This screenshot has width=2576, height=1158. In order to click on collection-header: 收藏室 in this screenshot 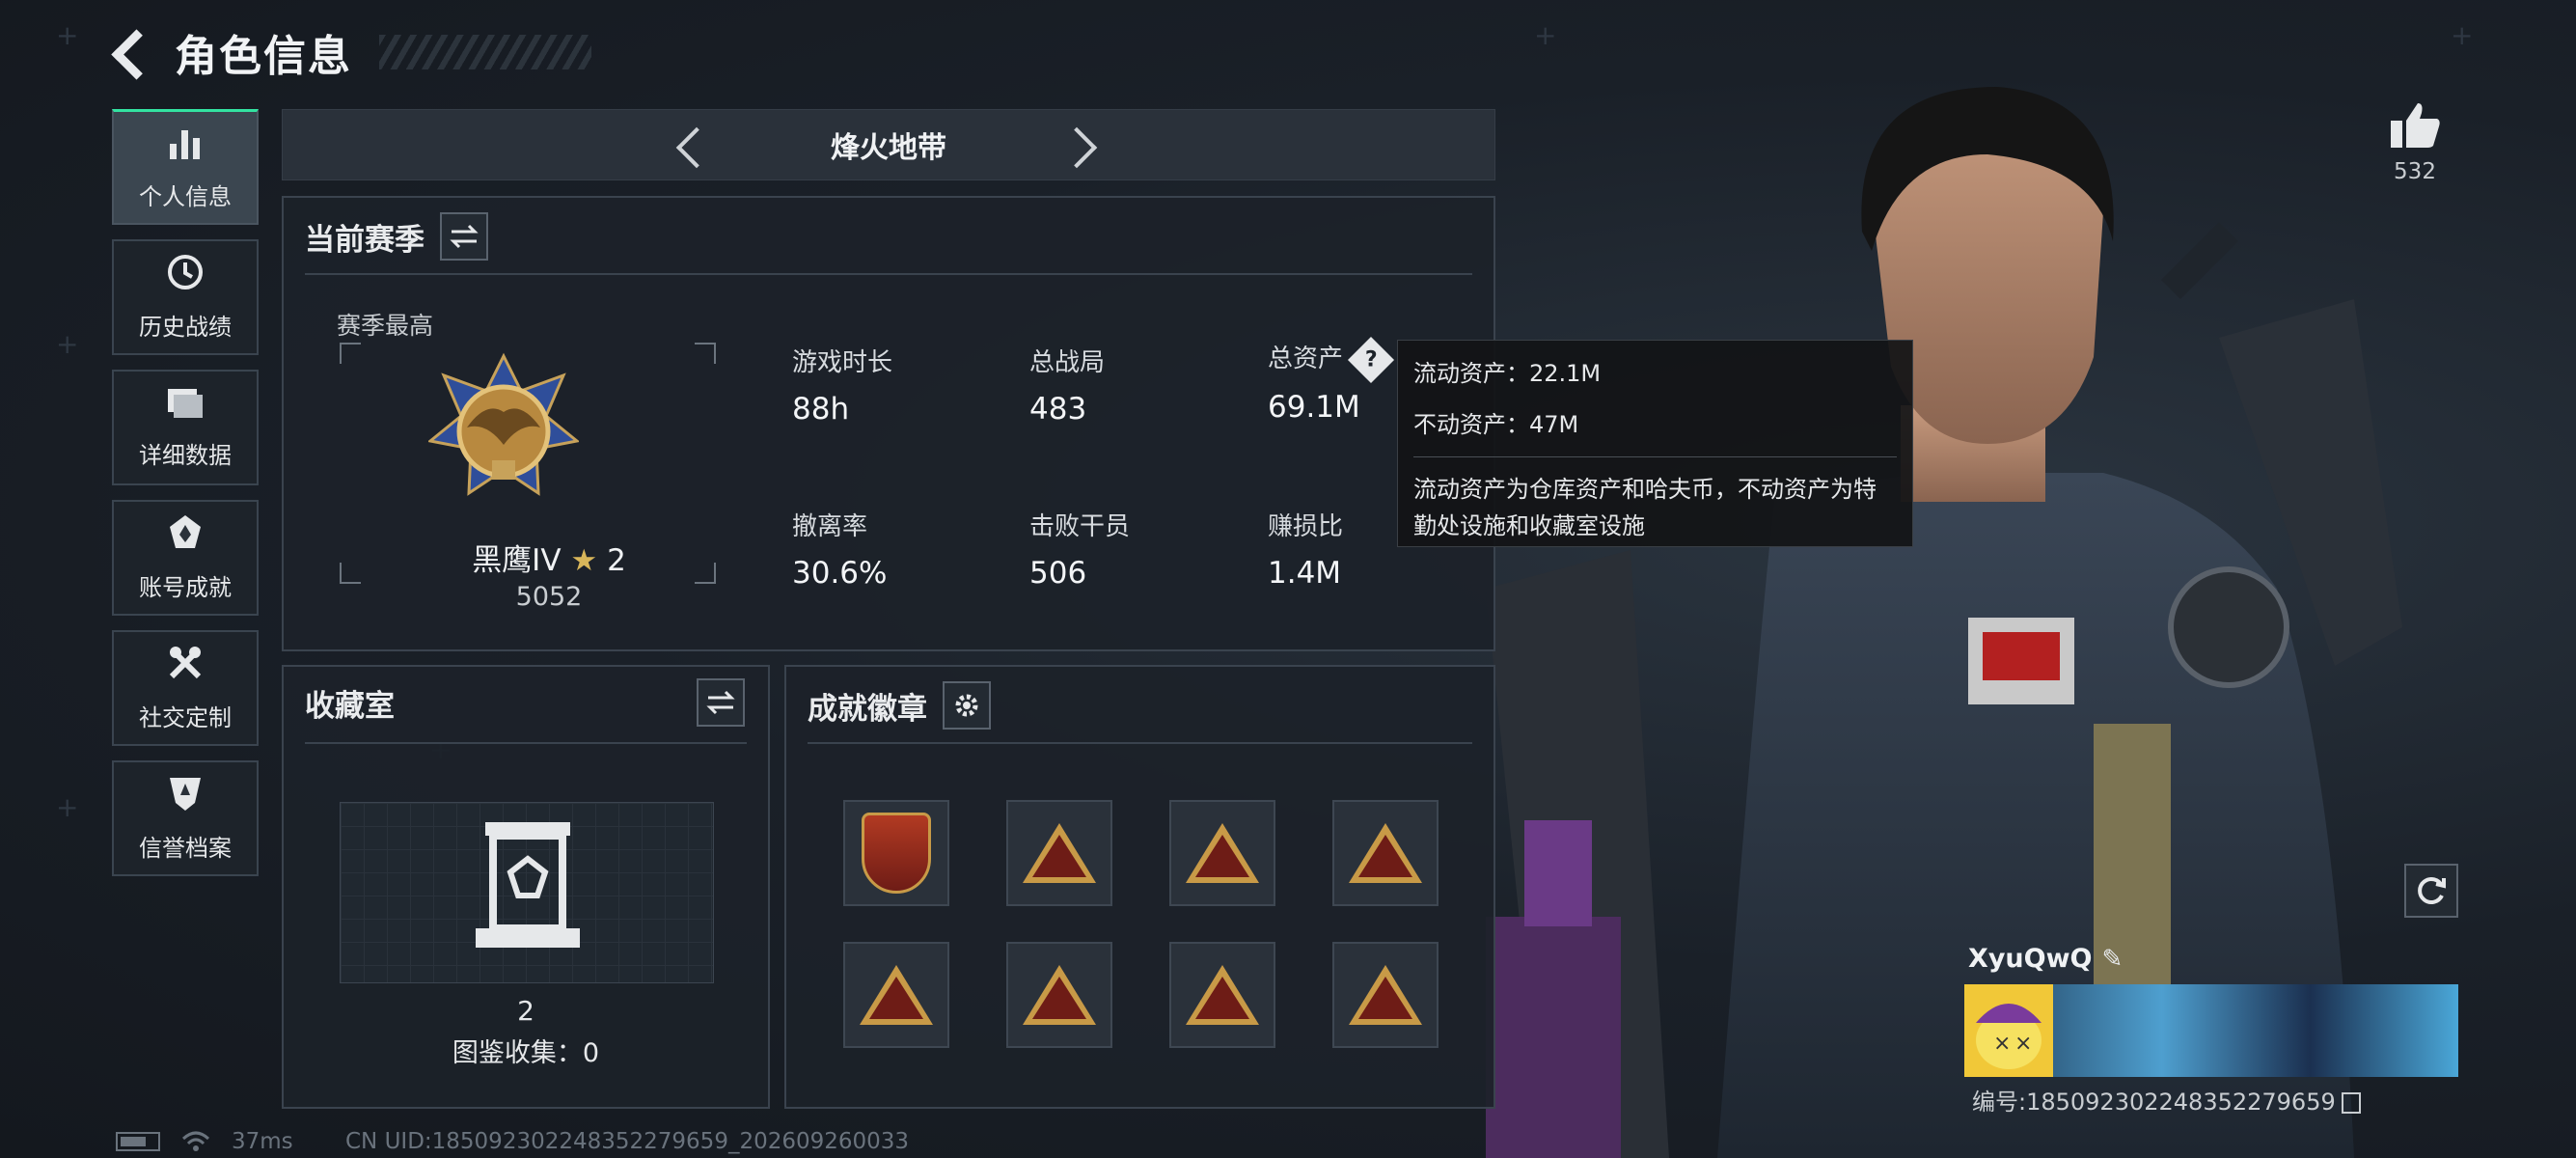, I will do `click(350, 703)`.